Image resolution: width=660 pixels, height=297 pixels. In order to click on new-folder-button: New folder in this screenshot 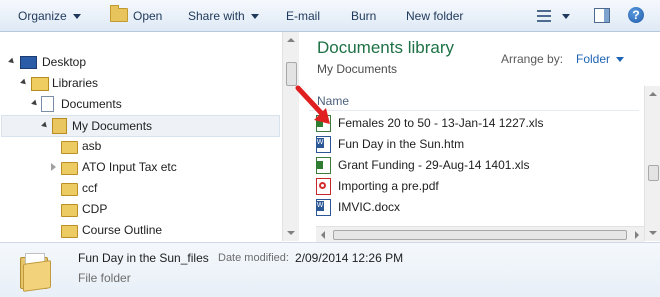, I will do `click(434, 16)`.